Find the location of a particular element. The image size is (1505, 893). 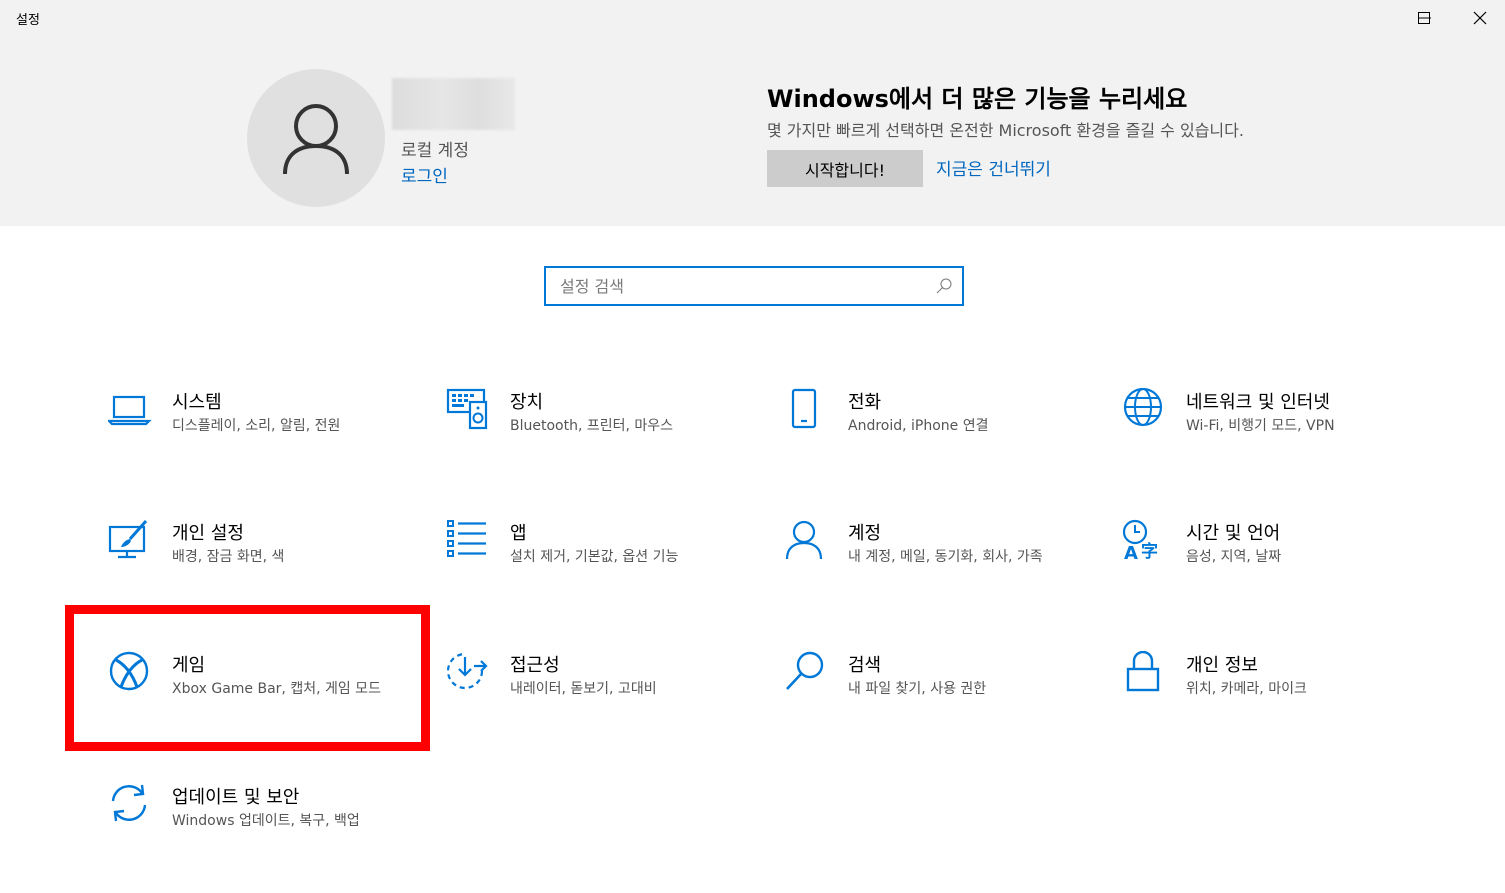

category-desc: 배경, 잠금 화면, 색 is located at coordinates (228, 557).